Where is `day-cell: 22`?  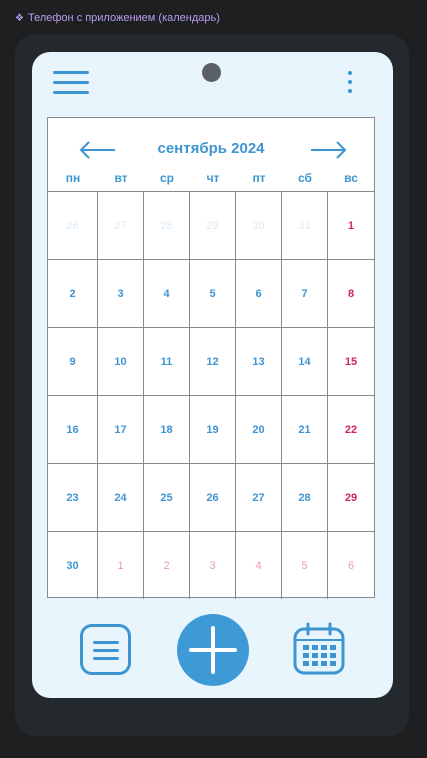 day-cell: 22 is located at coordinates (351, 429).